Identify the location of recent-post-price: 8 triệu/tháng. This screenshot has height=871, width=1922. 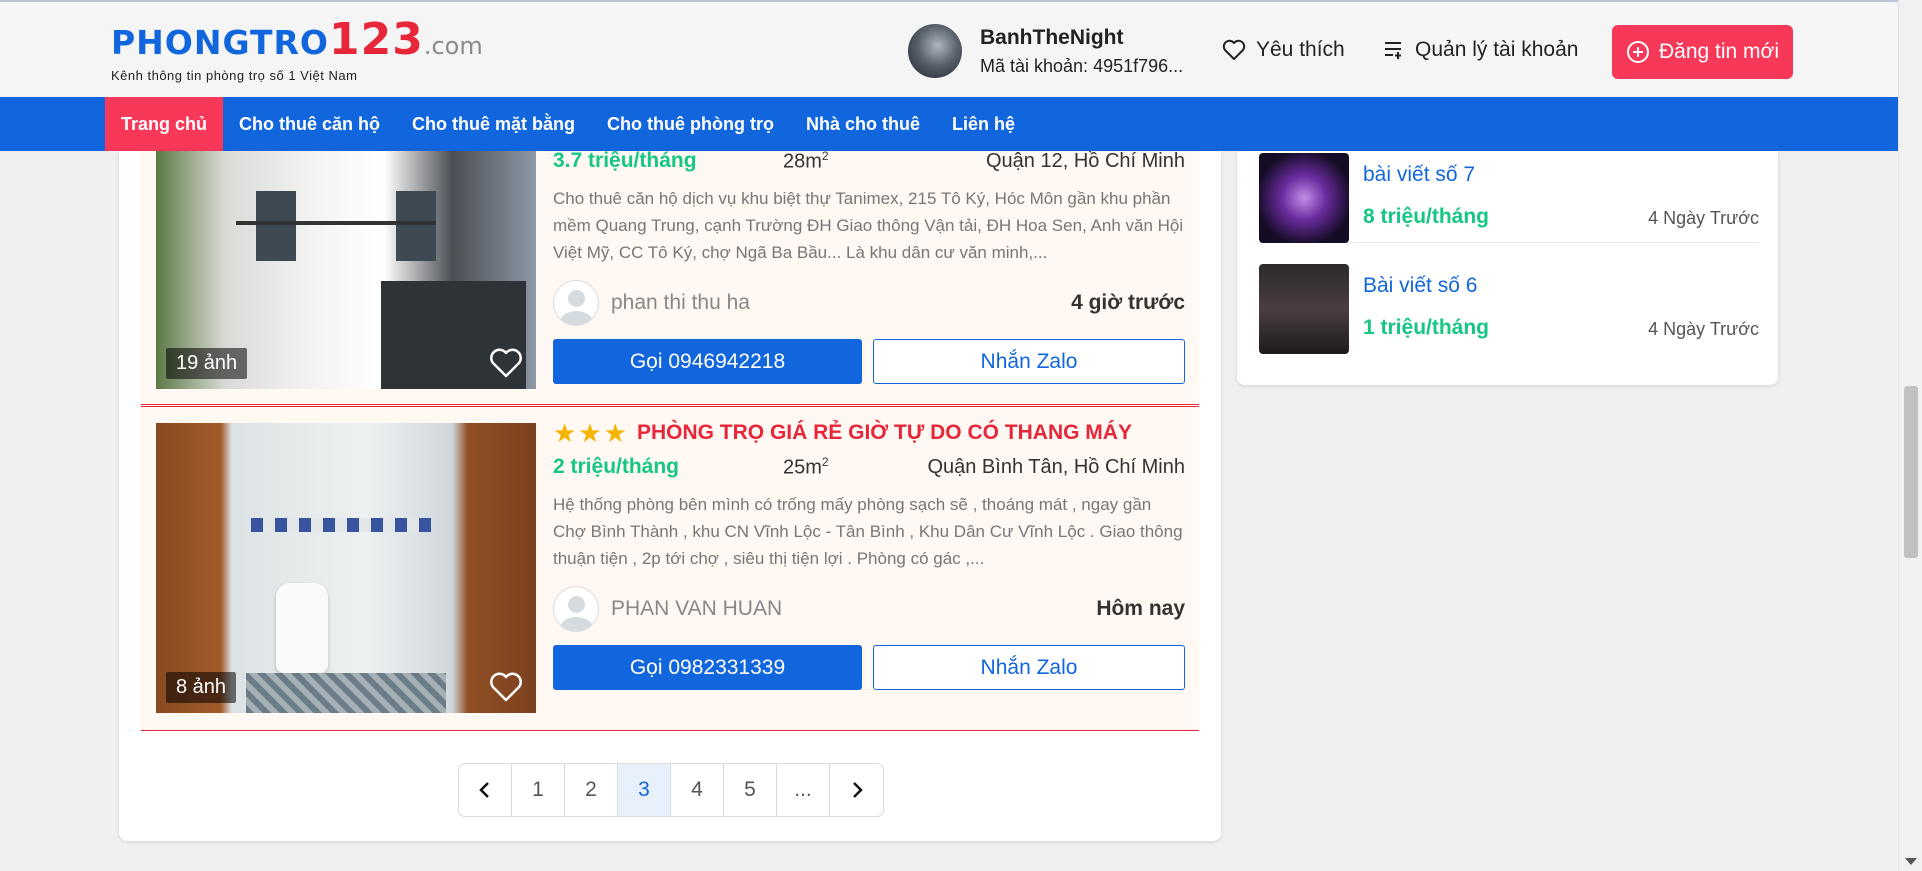
(1426, 216).